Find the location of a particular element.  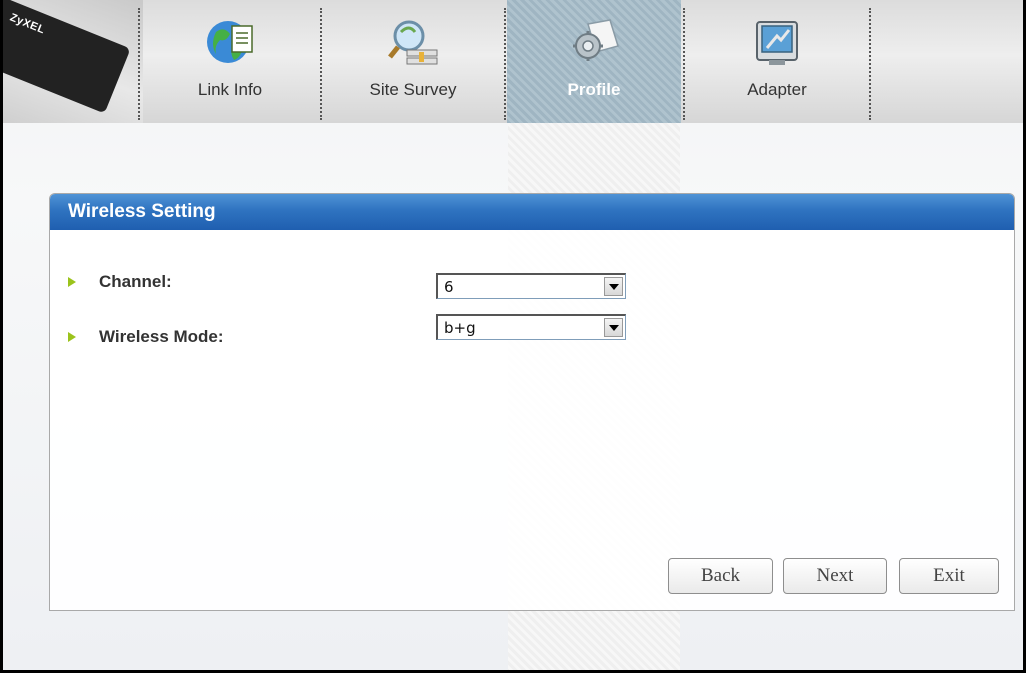

tab-link-info-label: Link Info is located at coordinates (230, 89).